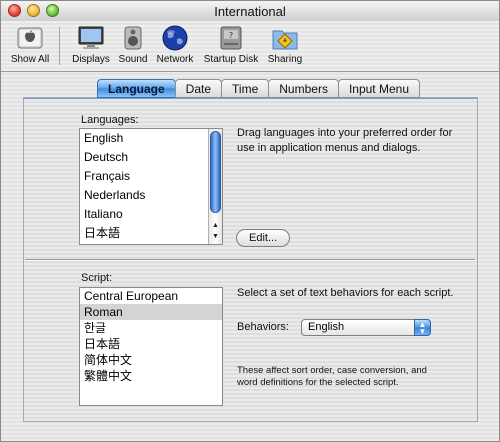  I want to click on sound-label: Sound, so click(133, 59).